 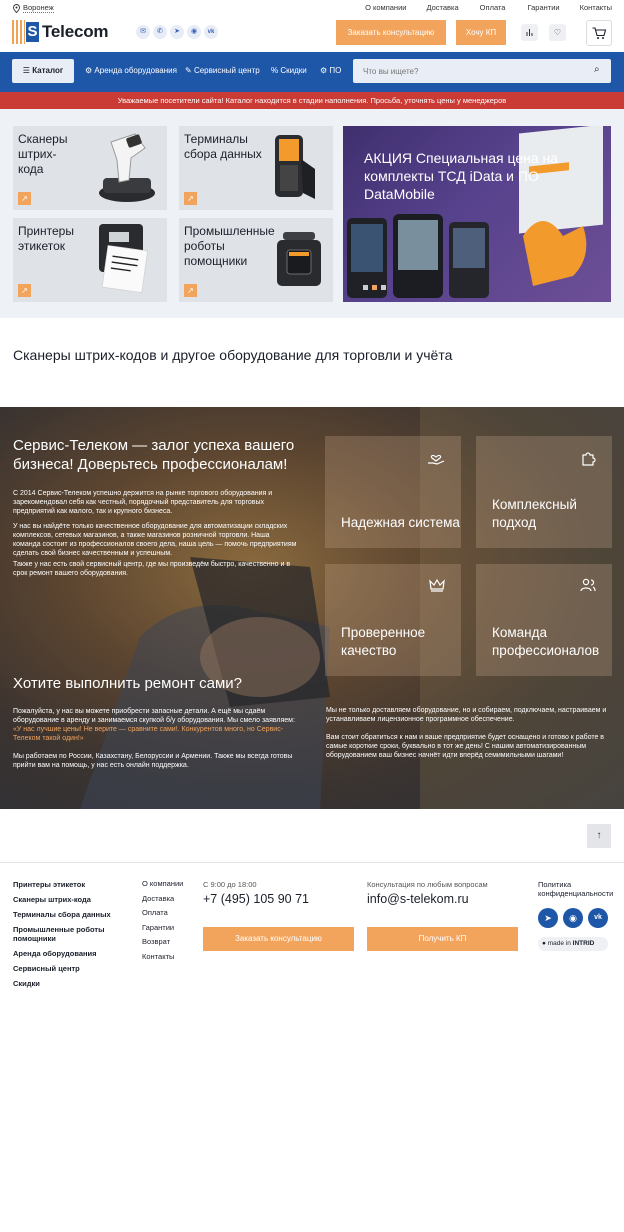 I want to click on category-tile-terminals: Терминалы сбора данных ↗, so click(x=256, y=168).